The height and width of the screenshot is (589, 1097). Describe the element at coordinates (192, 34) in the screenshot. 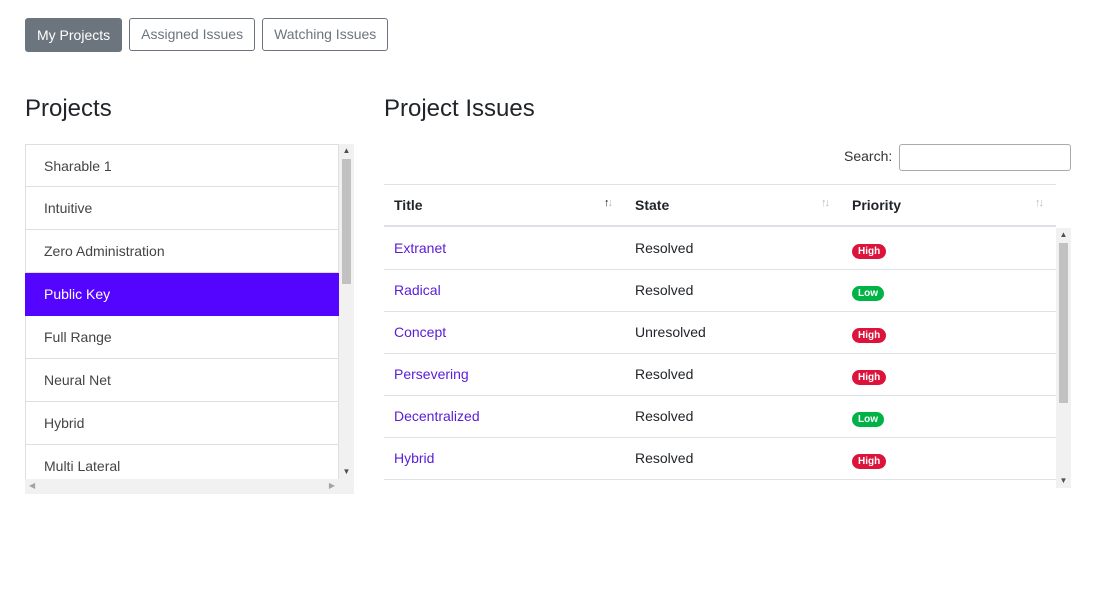

I see `tab-assigned-issues: Assigned Issues` at that location.